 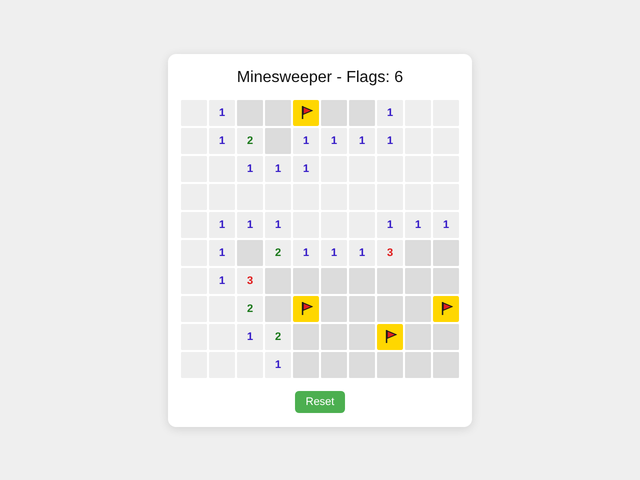 I want to click on game-title: Minesweeper - Flags: 6, so click(x=320, y=78).